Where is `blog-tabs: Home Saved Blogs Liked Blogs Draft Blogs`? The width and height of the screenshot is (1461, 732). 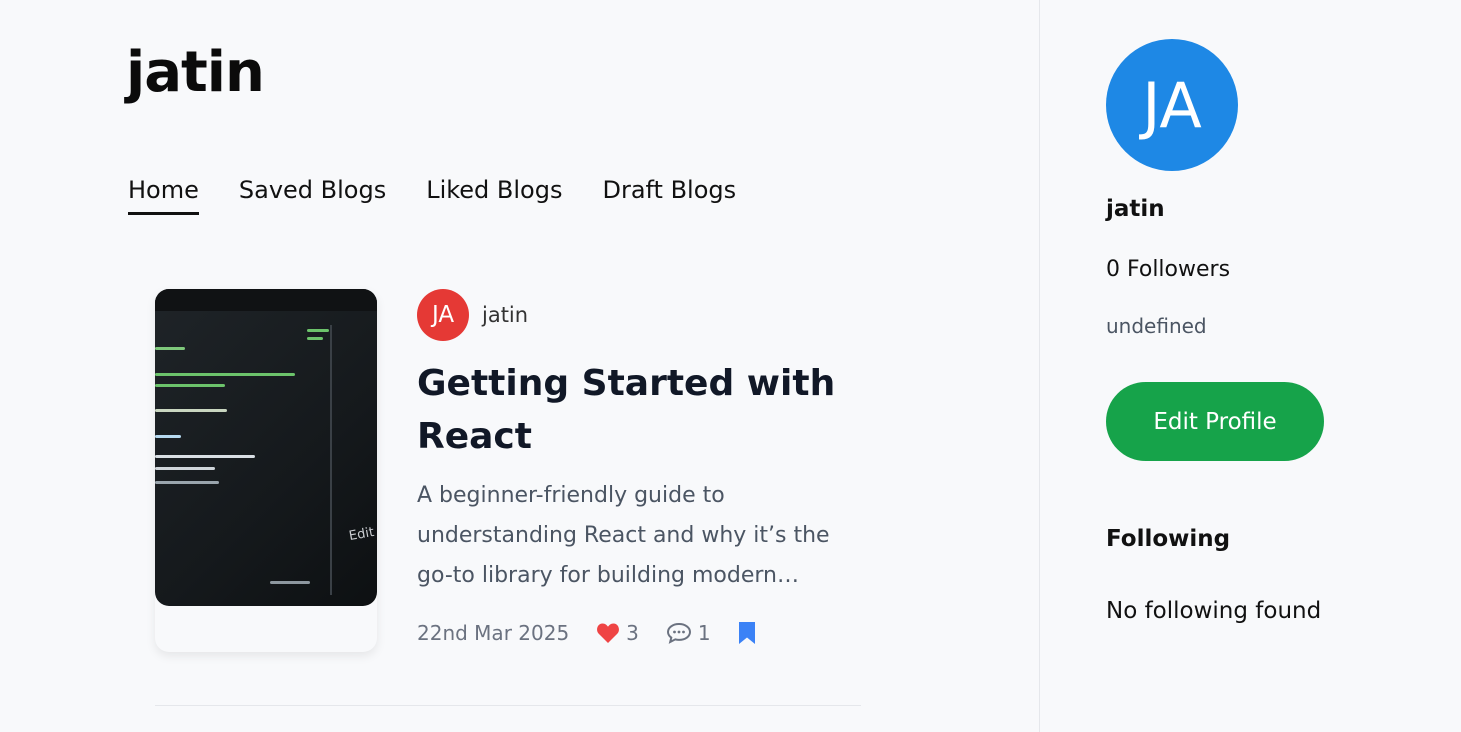
blog-tabs: Home Saved Blogs Liked Blogs Draft Blogs is located at coordinates (432, 195).